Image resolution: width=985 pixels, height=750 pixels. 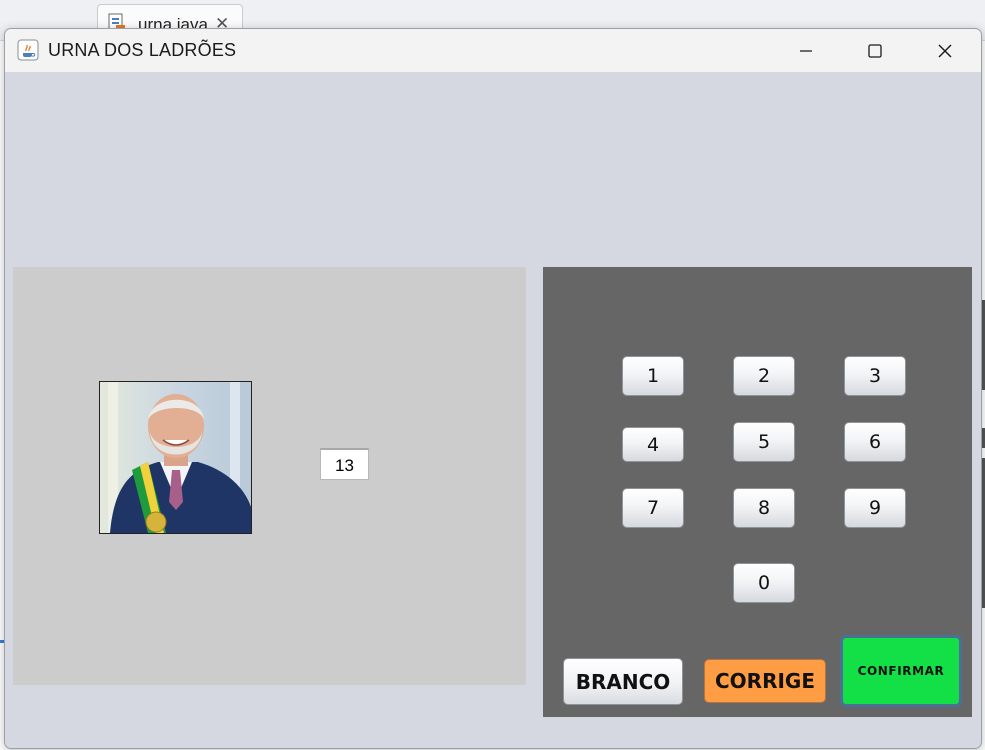 I want to click on key-3: 3, so click(x=875, y=376).